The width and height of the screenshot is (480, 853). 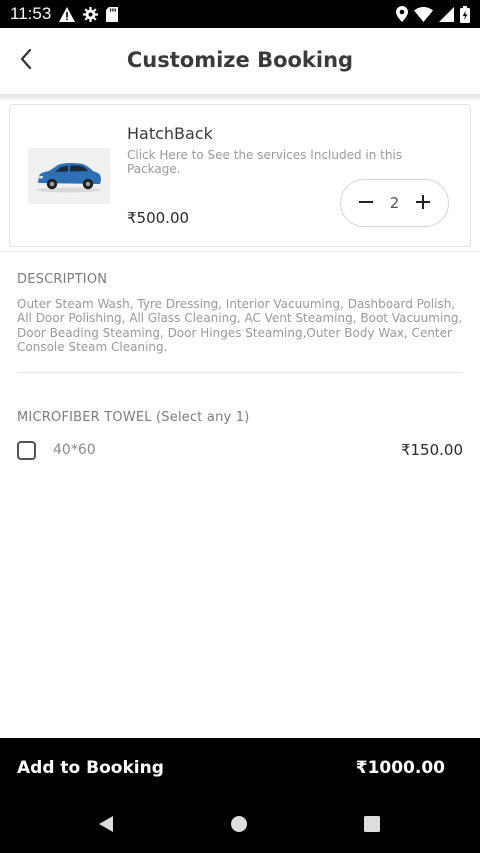 What do you see at coordinates (240, 768) in the screenshot?
I see `add-to-booking-bar: Add to Booking ₹1000.00` at bounding box center [240, 768].